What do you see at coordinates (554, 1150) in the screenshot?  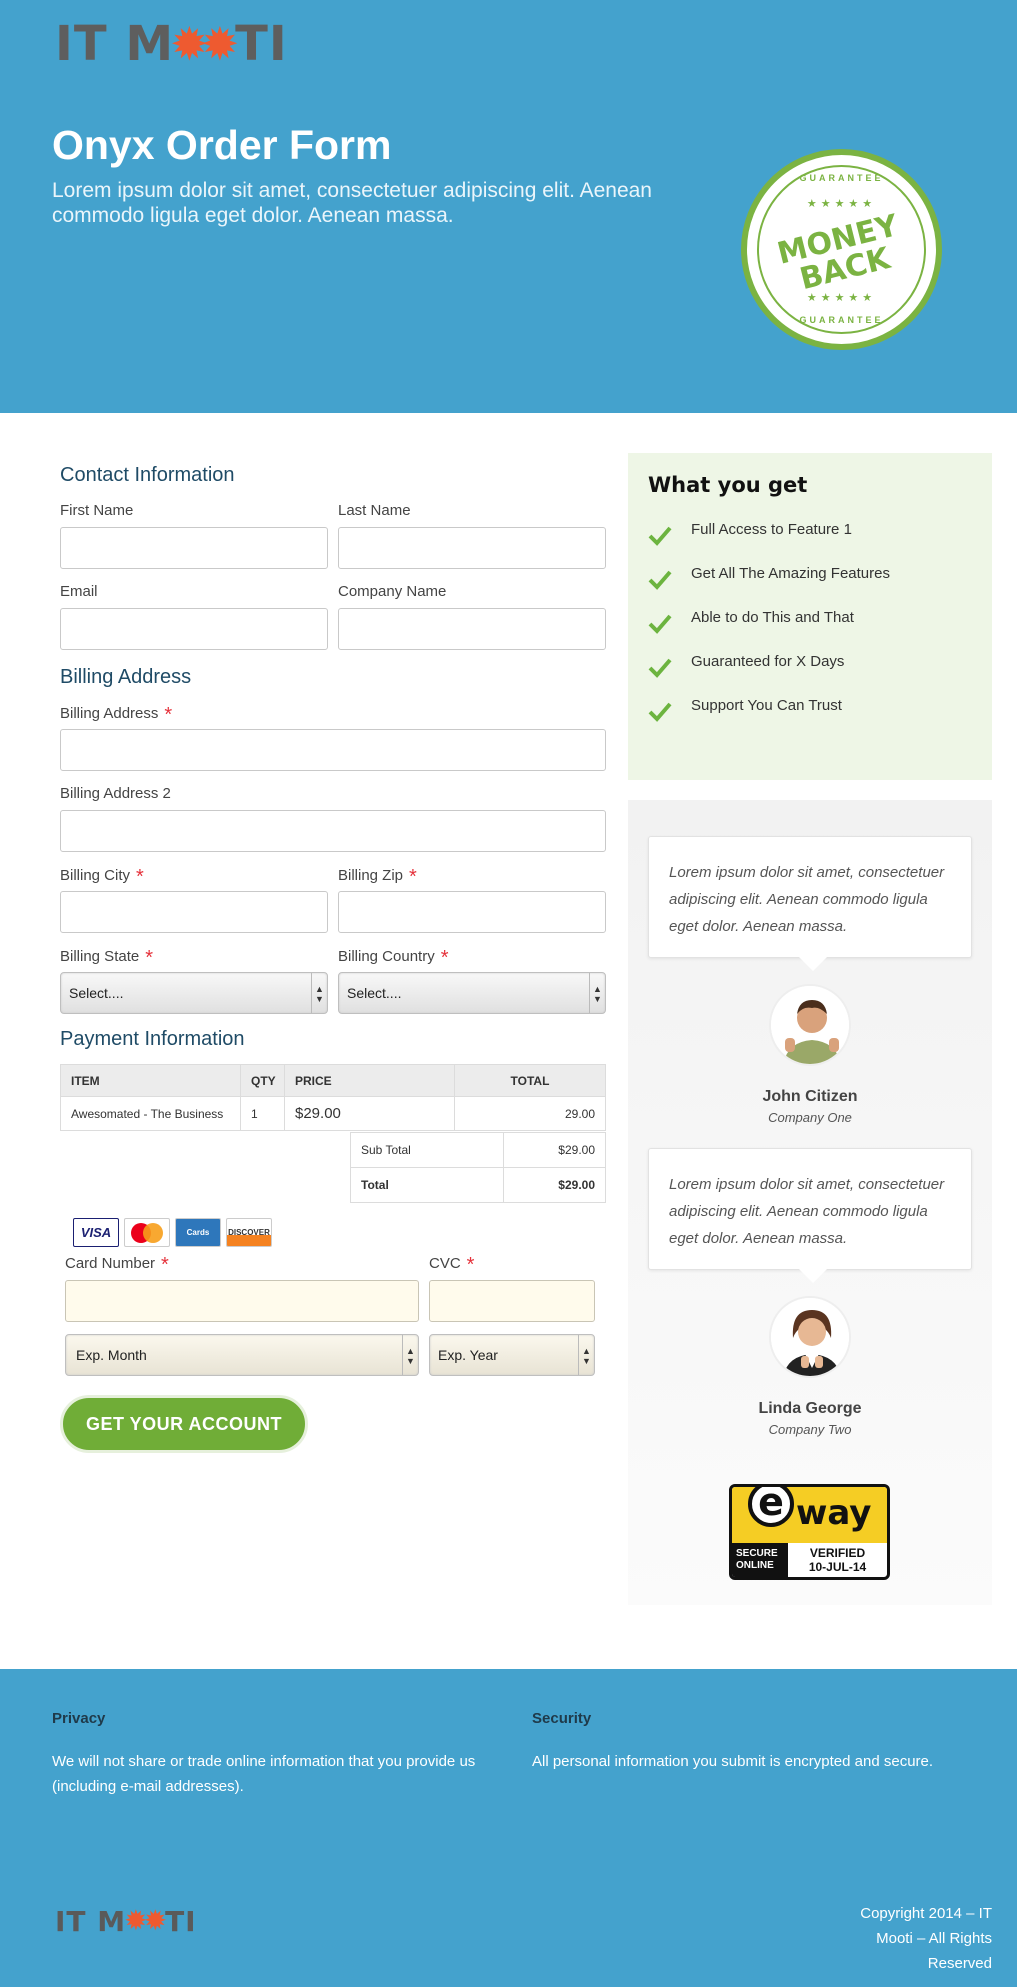 I see `subtotal-value: $29.00` at bounding box center [554, 1150].